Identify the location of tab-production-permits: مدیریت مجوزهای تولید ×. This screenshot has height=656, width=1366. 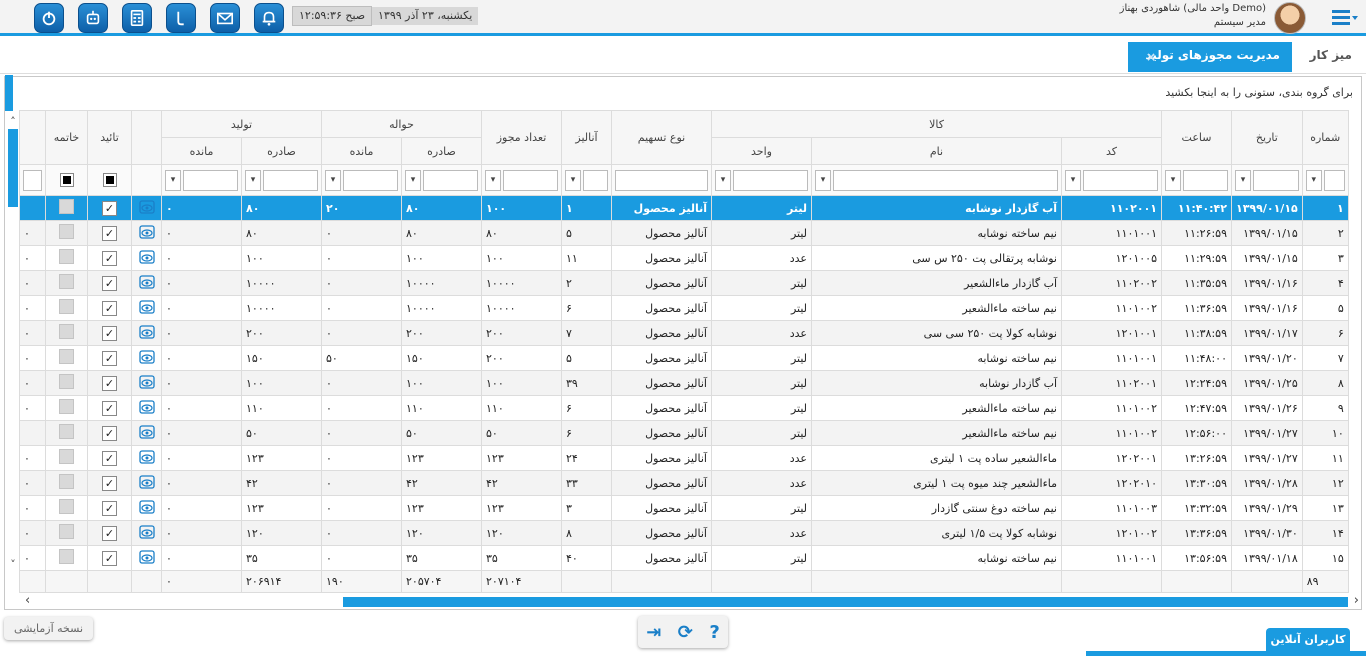
(1210, 57).